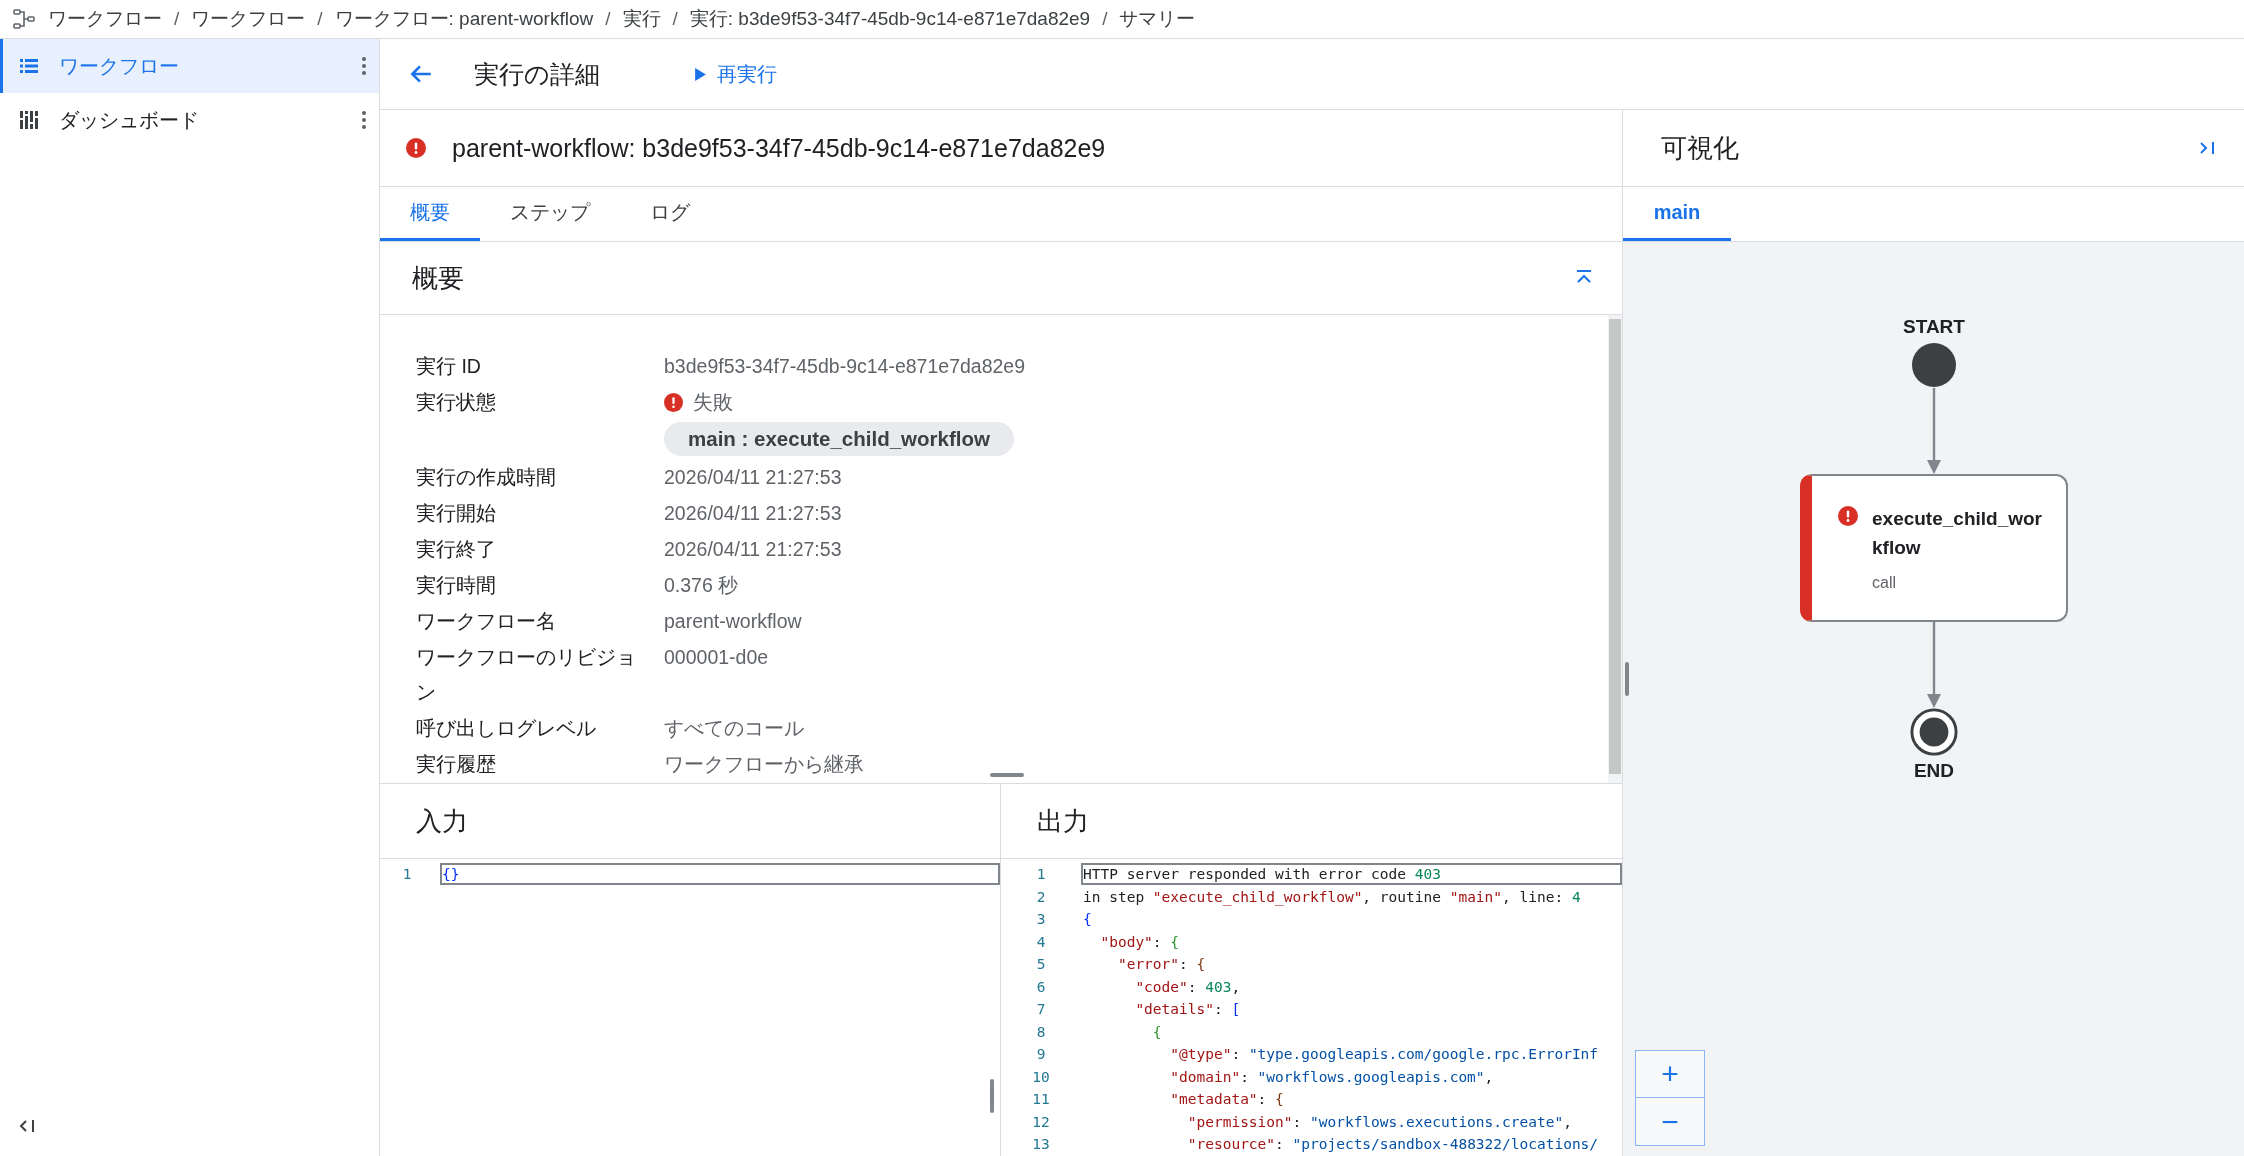 The height and width of the screenshot is (1156, 2244). What do you see at coordinates (1041, 964) in the screenshot?
I see `line-number: 5` at bounding box center [1041, 964].